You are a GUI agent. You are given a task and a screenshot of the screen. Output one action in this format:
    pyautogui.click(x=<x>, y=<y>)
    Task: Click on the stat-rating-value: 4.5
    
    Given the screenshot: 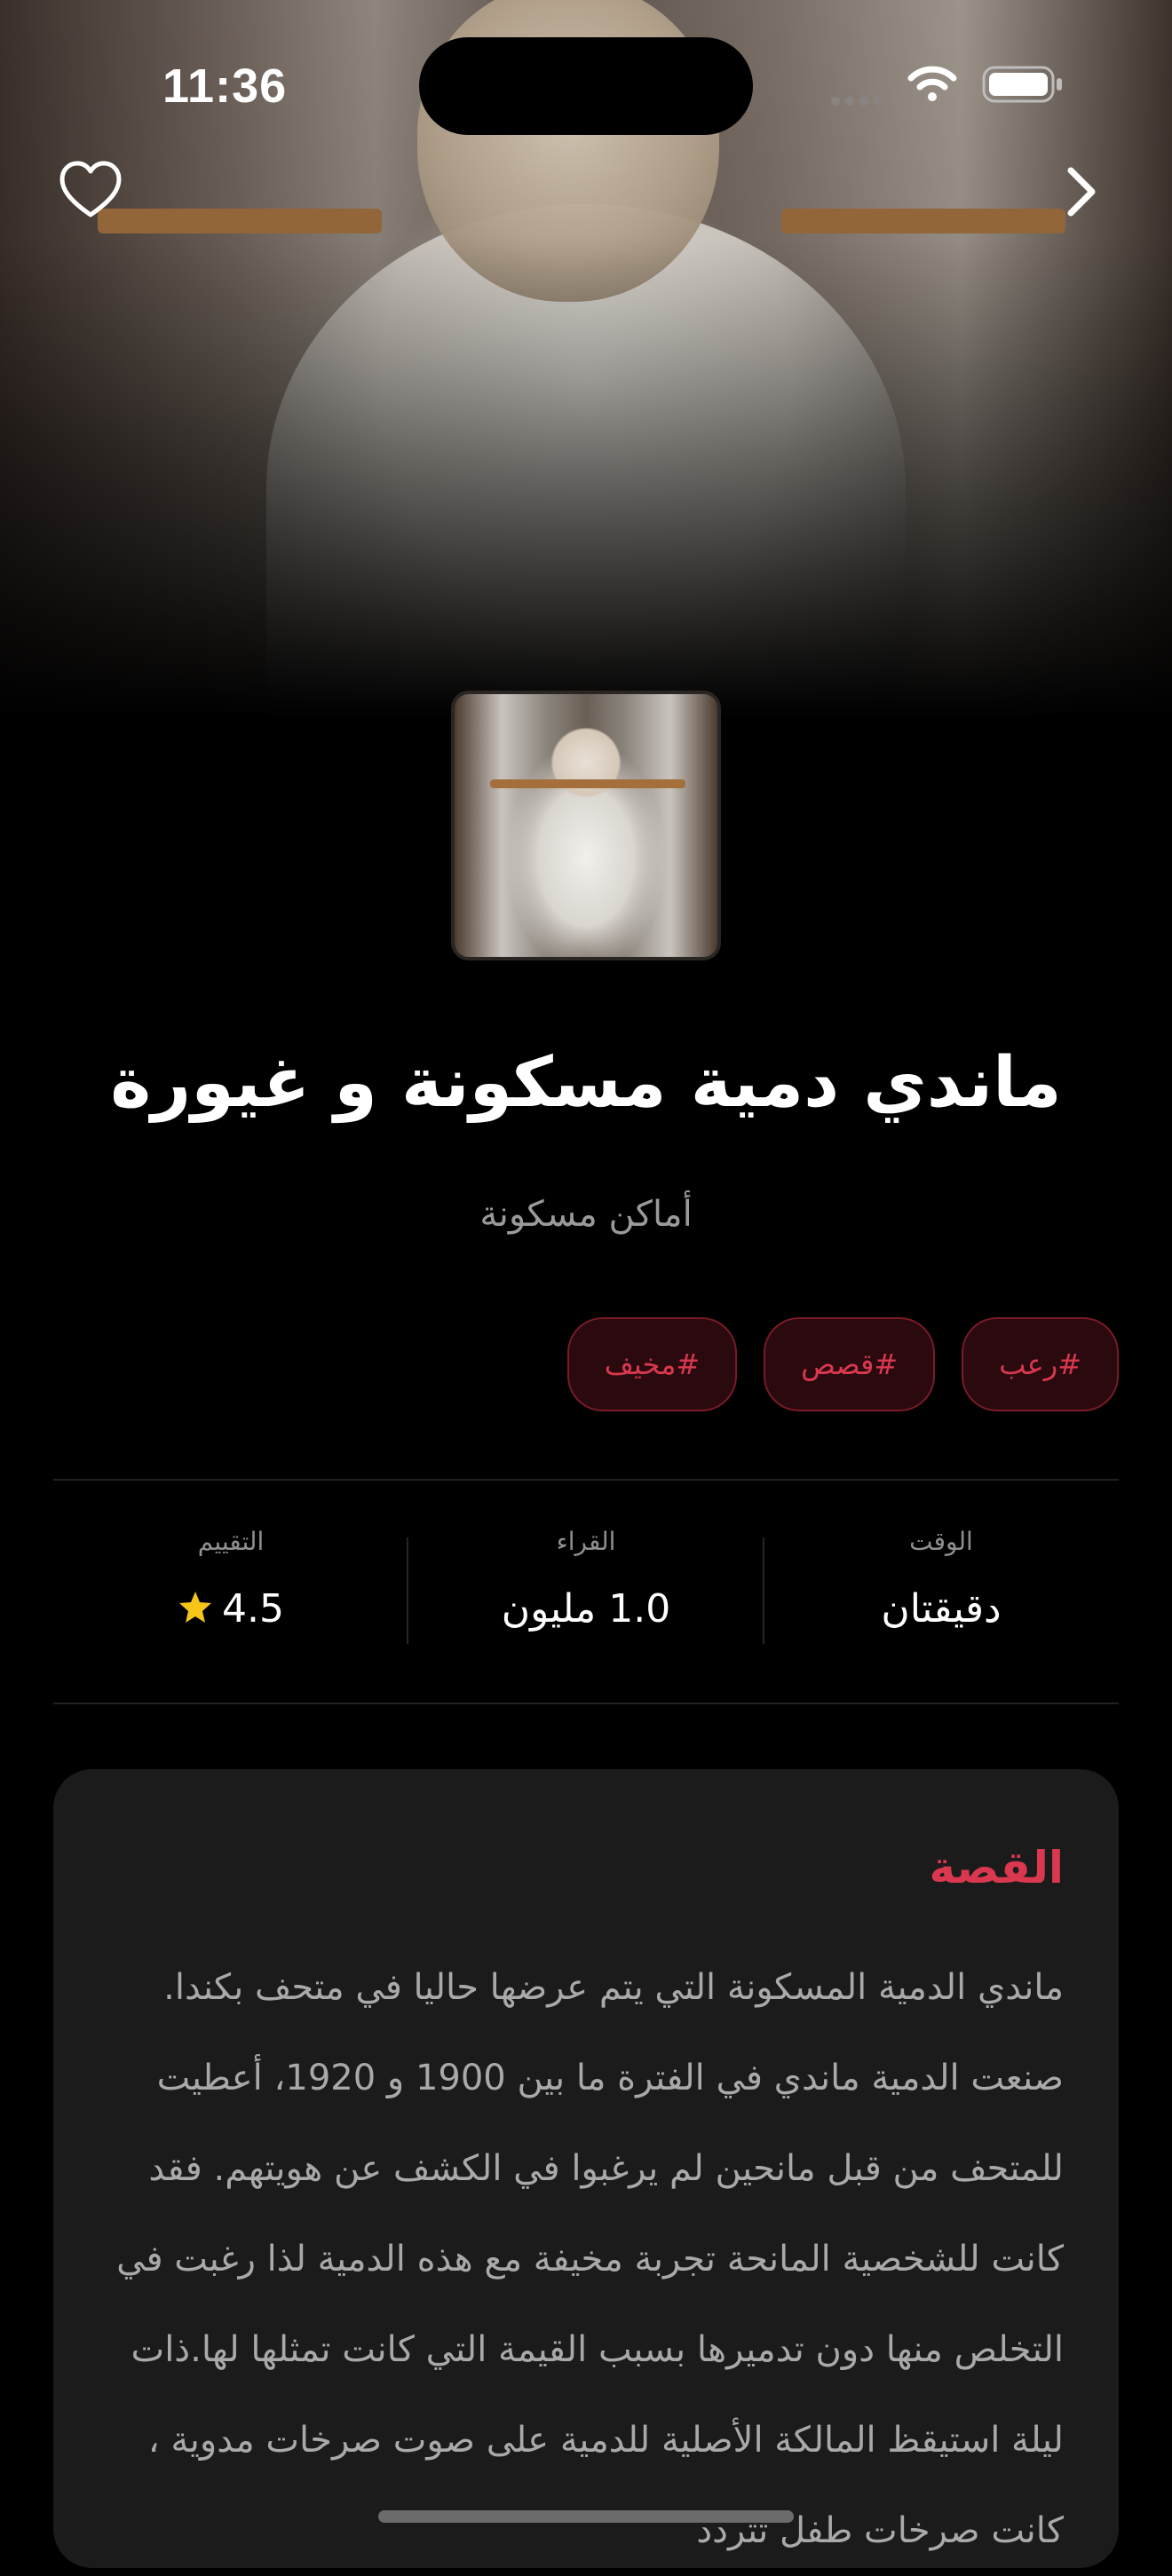 What is the action you would take?
    pyautogui.click(x=253, y=1609)
    